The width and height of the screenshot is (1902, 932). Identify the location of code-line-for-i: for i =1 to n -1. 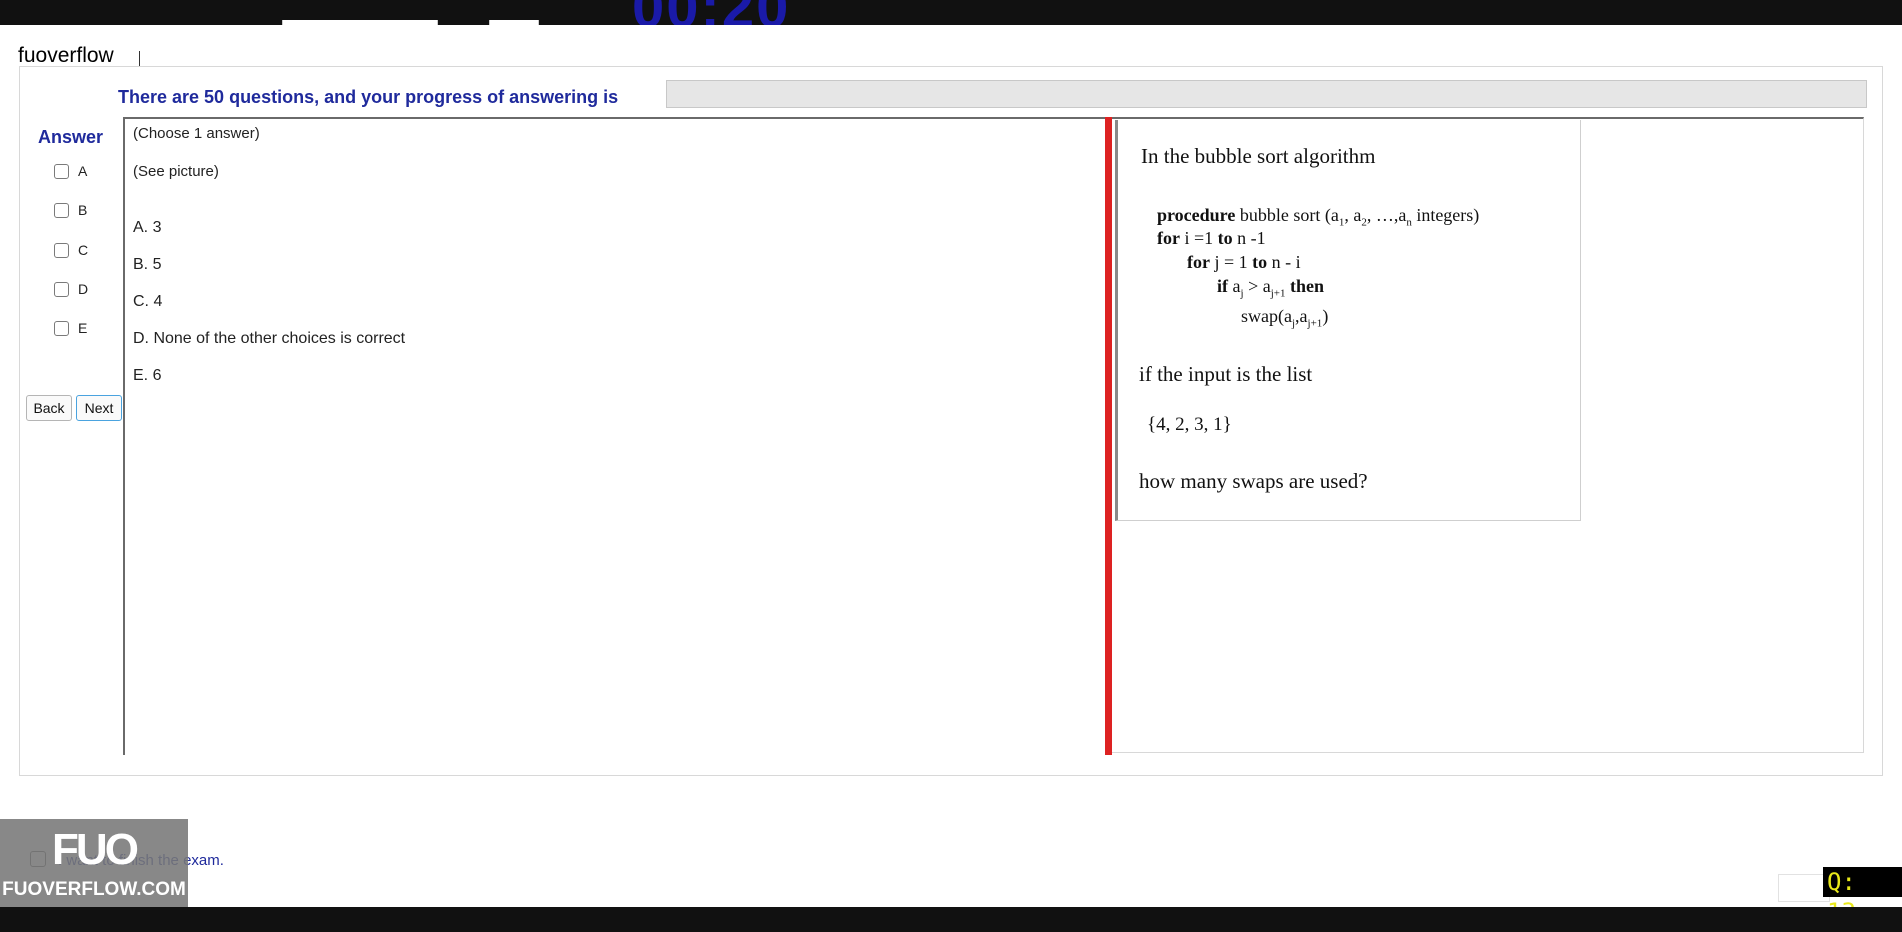
(1211, 238).